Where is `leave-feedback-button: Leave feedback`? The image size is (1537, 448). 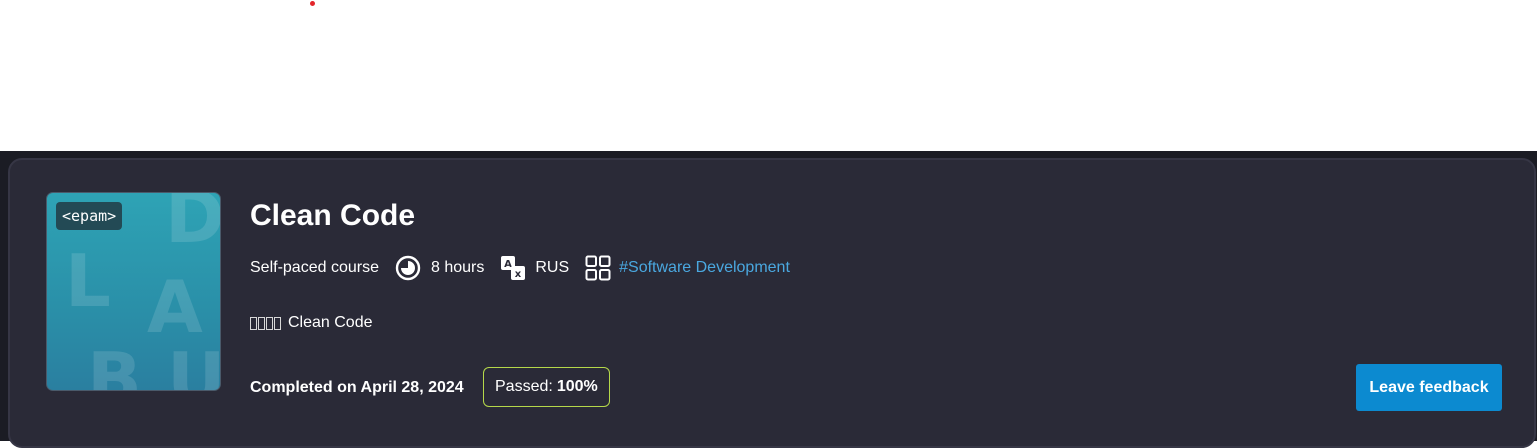 leave-feedback-button: Leave feedback is located at coordinates (1429, 387).